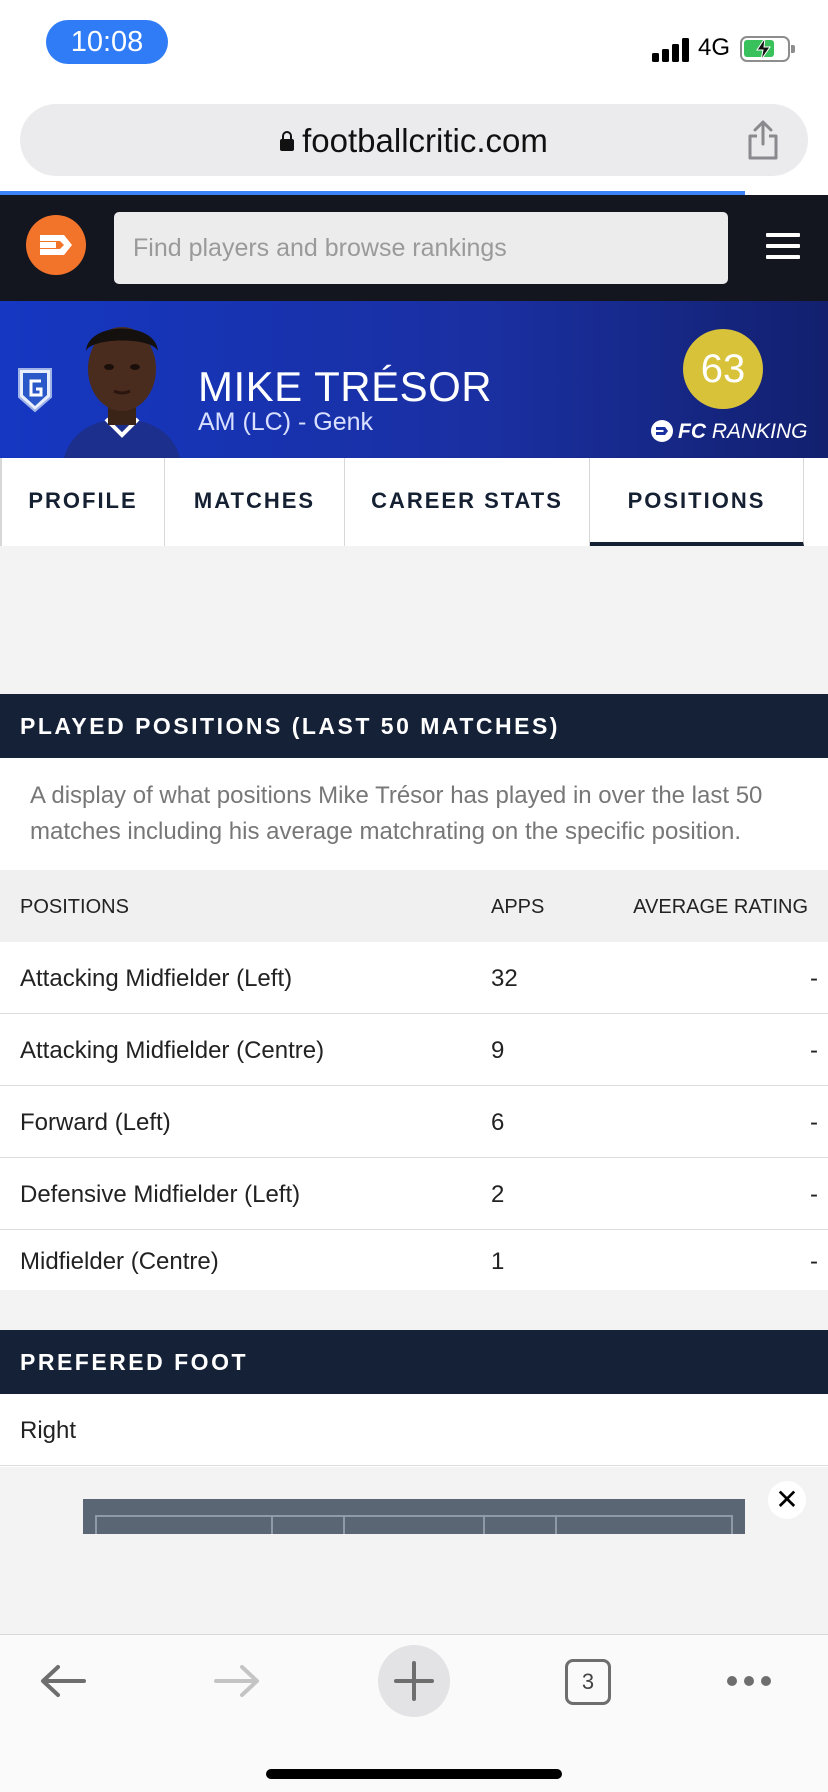 This screenshot has height=1792, width=828. I want to click on position-name: Attacking Midfielder (Centre), so click(172, 1050).